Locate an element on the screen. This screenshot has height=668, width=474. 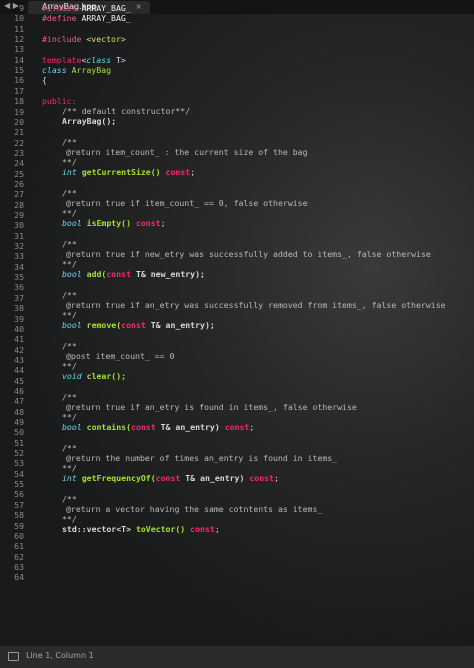
status-bar: Line 1, Column 1 is located at coordinates (237, 657).